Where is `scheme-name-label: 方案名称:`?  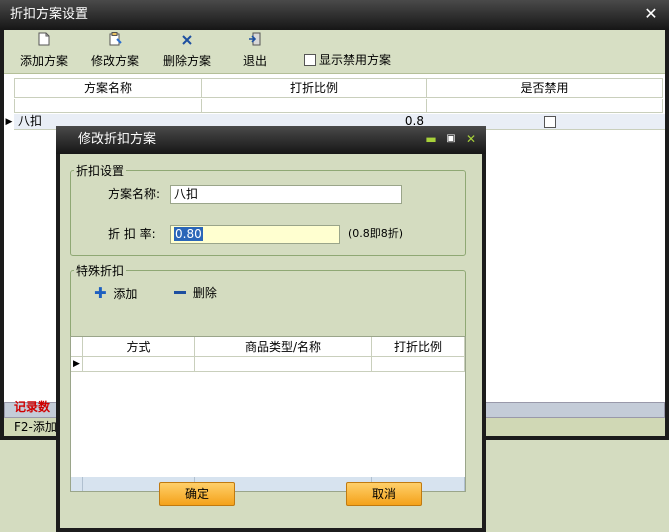
scheme-name-label: 方案名称: is located at coordinates (134, 194).